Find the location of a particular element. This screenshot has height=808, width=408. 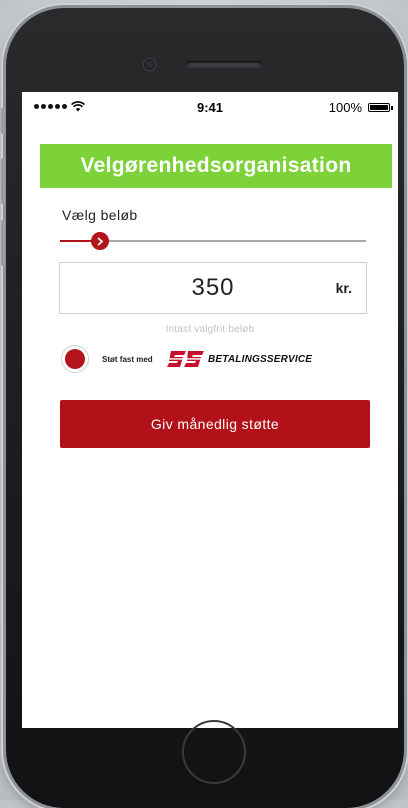

organisation-title: Velgørenhedsorganisation is located at coordinates (216, 166).